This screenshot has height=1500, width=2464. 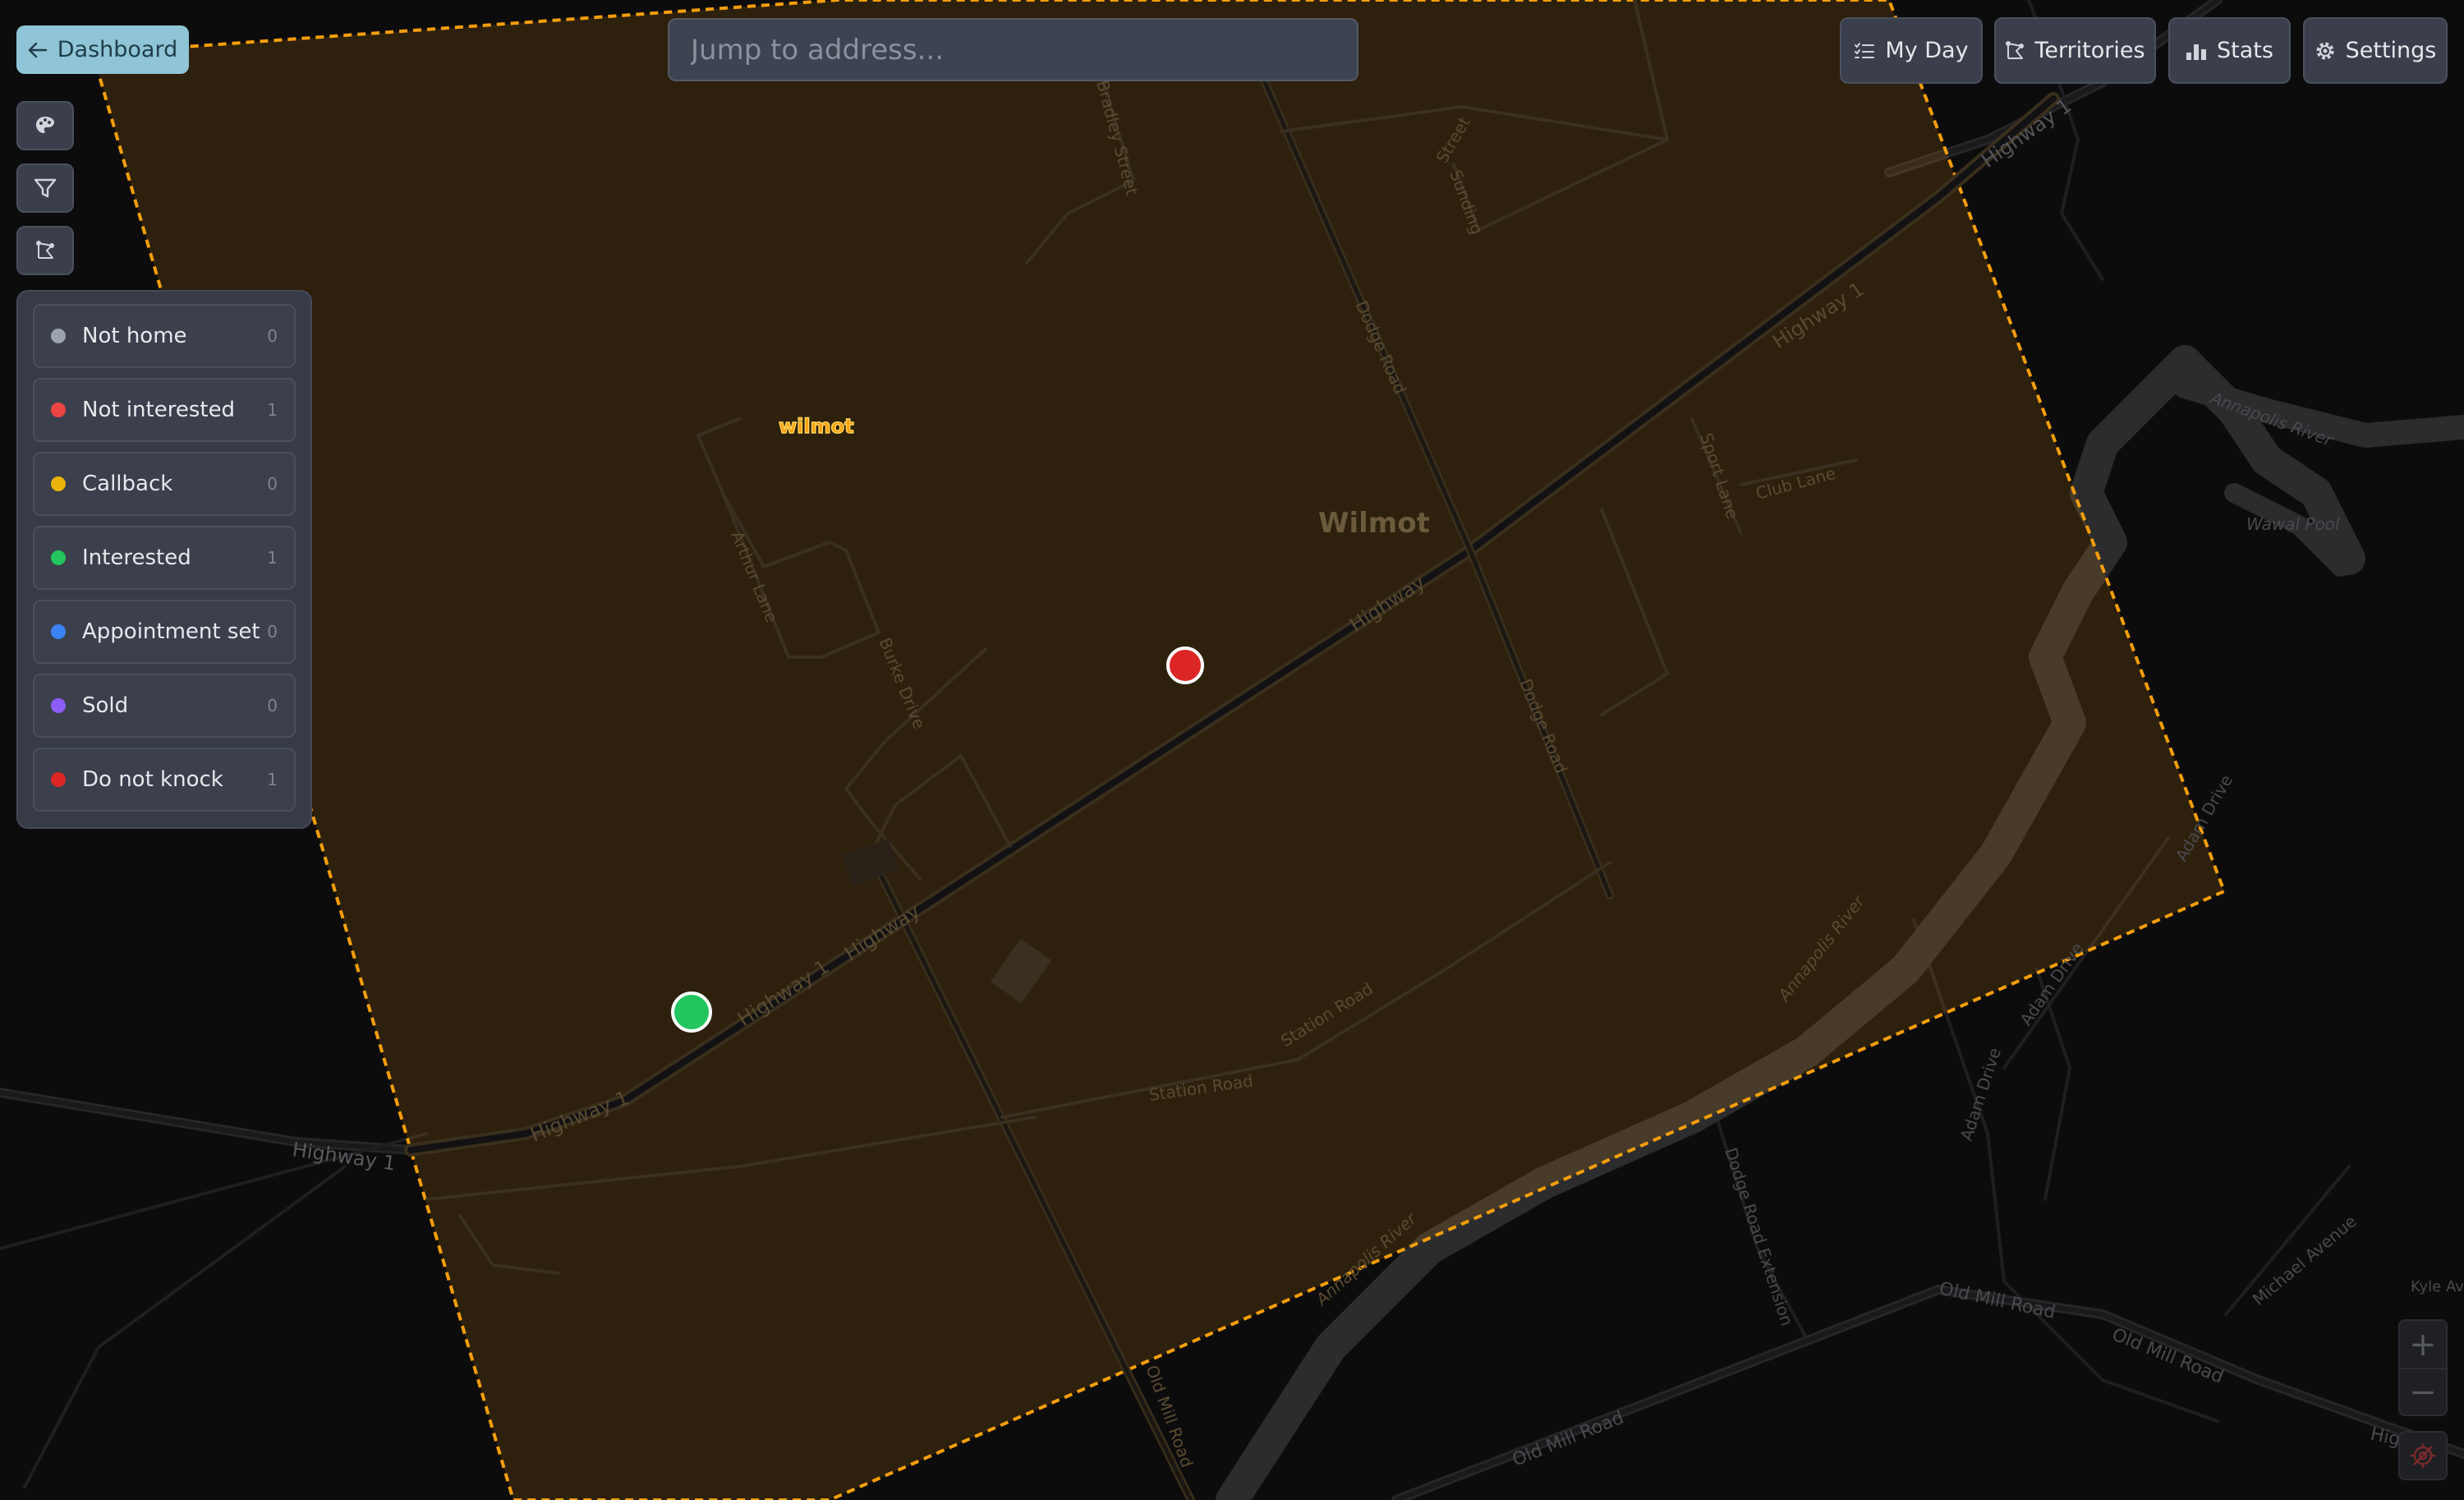 I want to click on territory-draw-icon, so click(x=45, y=251).